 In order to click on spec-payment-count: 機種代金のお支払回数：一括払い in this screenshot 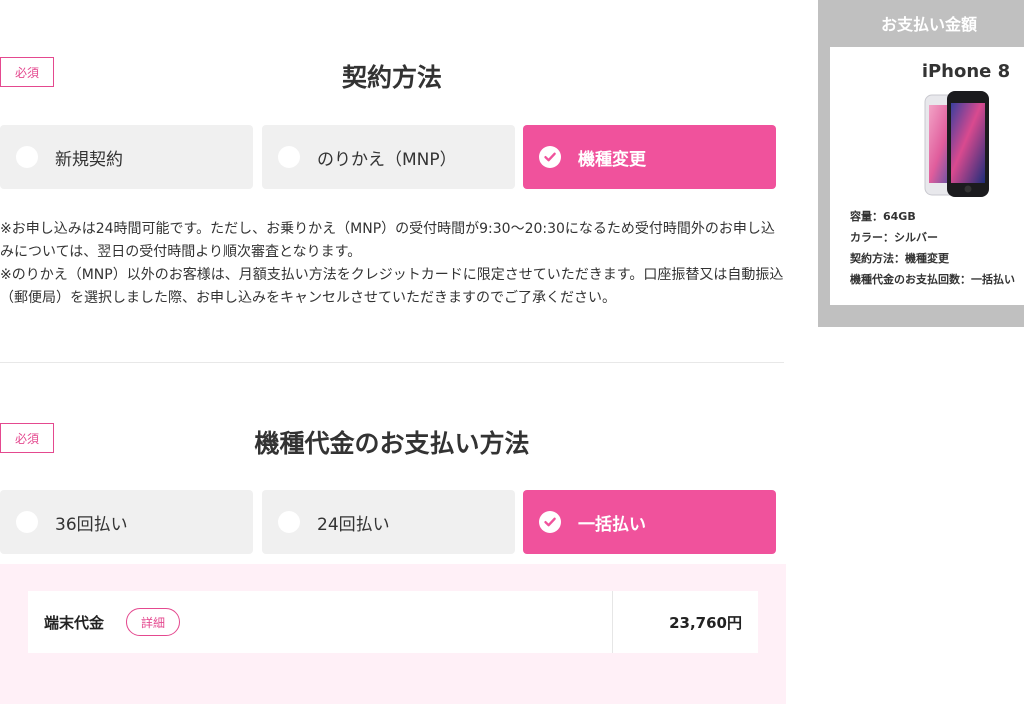, I will do `click(932, 279)`.